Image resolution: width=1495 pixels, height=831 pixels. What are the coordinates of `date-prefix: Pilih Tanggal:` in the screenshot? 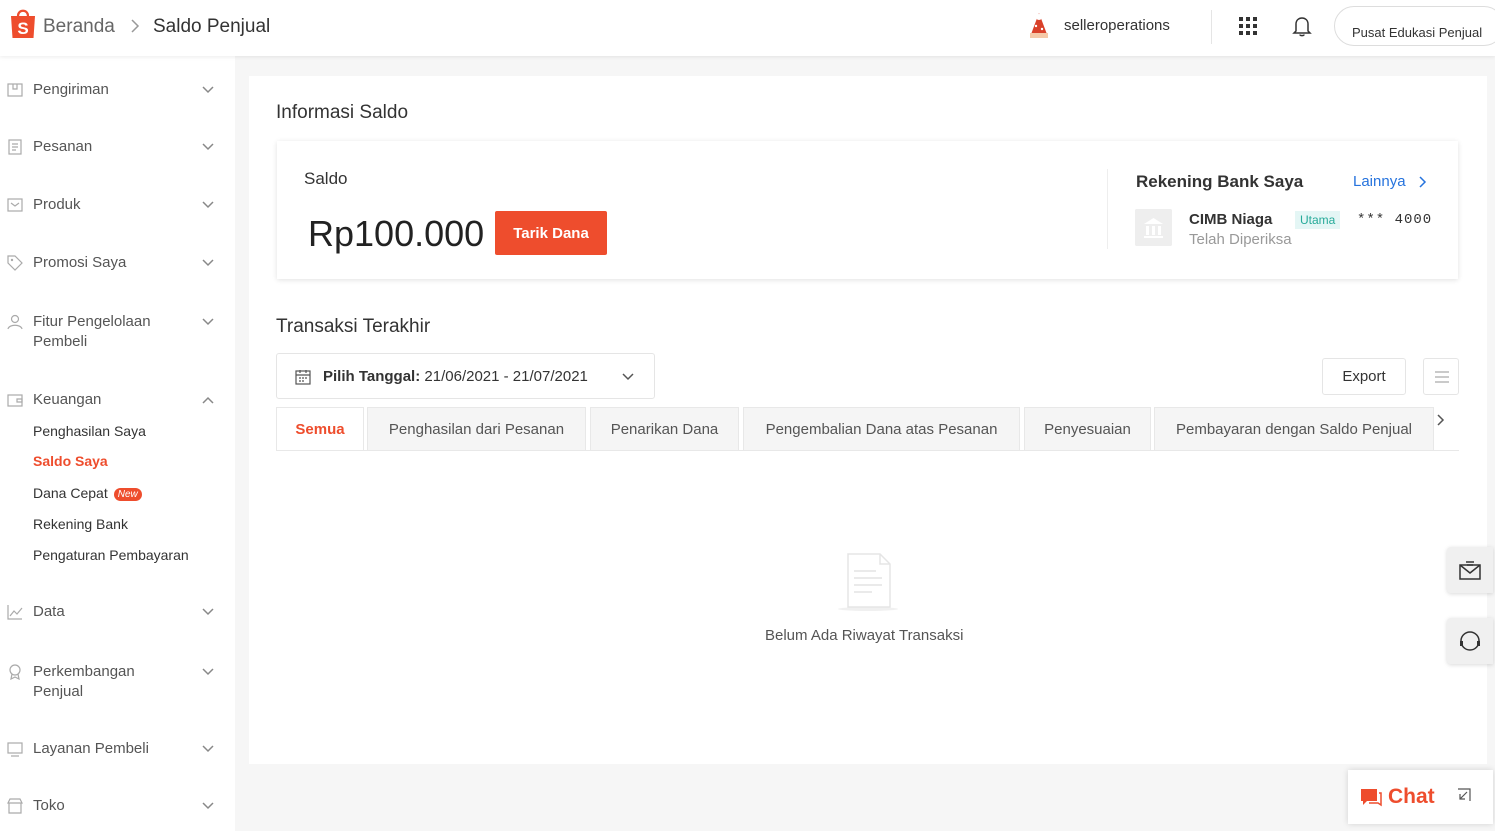 It's located at (372, 376).